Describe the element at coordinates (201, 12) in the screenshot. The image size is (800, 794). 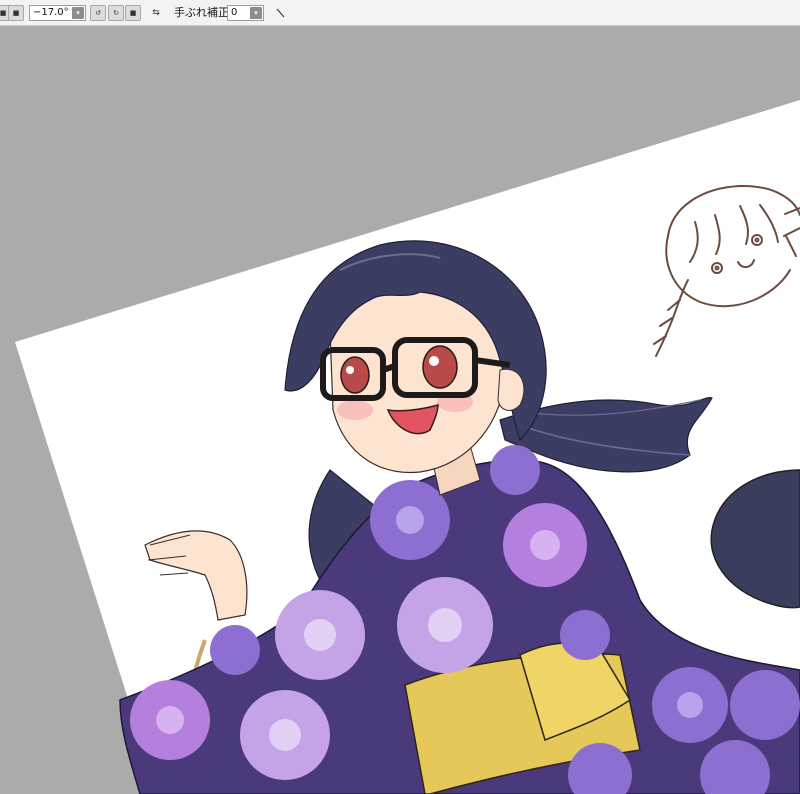
I see `stabilizer-label: 手ぶれ補正` at that location.